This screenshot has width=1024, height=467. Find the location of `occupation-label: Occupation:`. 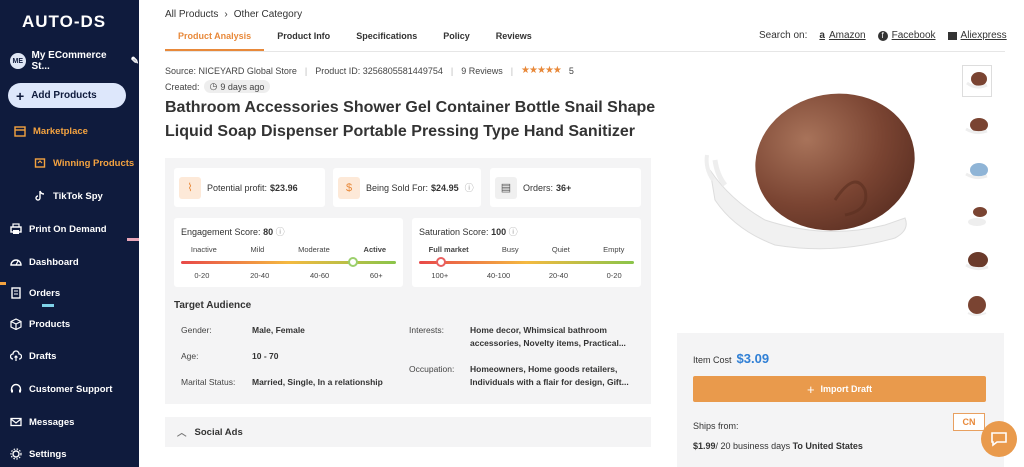

occupation-label: Occupation: is located at coordinates (432, 369).